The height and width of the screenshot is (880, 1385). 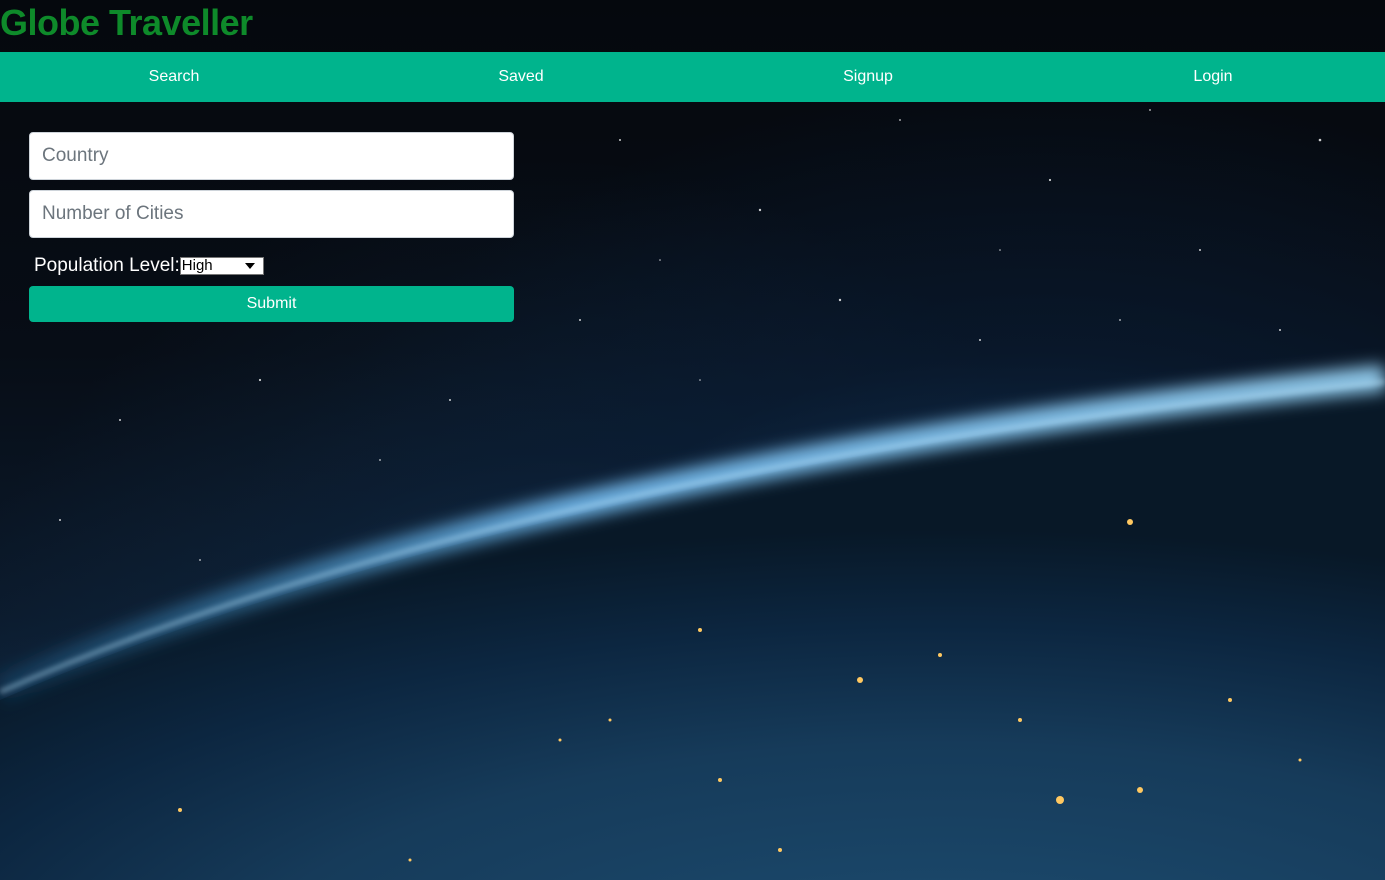 What do you see at coordinates (1212, 77) in the screenshot?
I see `nav-link-login: Login` at bounding box center [1212, 77].